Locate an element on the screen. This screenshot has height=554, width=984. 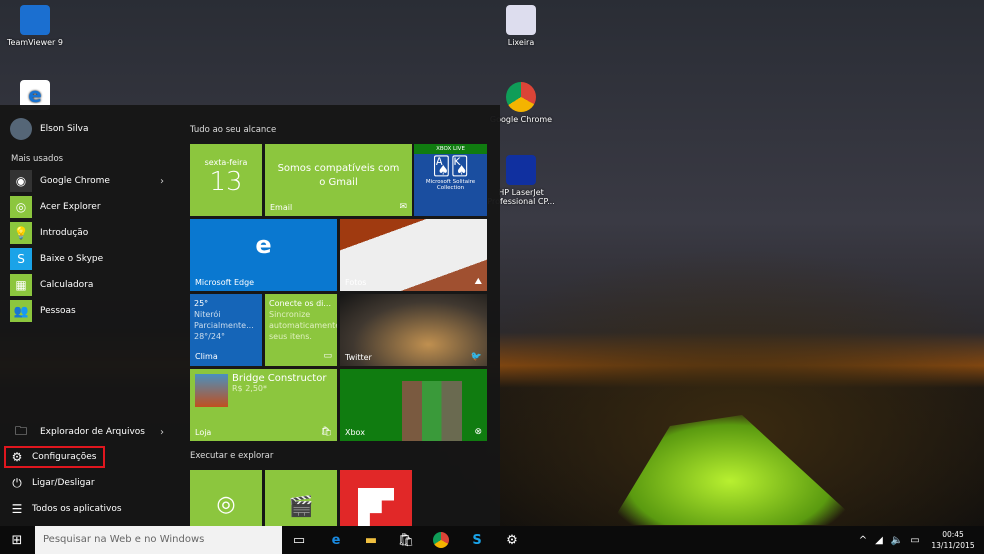
connect-text: Sincronize automaticamente seus itens. is located at coordinates (303, 325).